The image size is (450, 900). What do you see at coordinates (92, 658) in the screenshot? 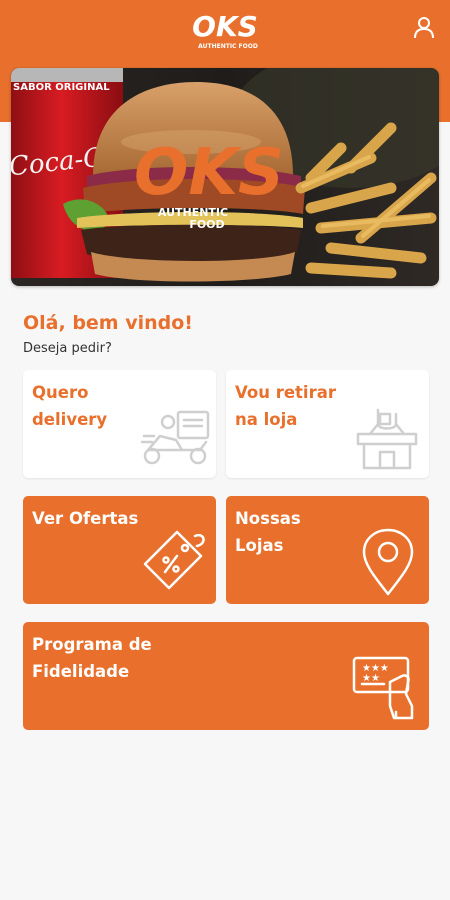
I see `loyalty-label: Programa de Fidelidade` at bounding box center [92, 658].